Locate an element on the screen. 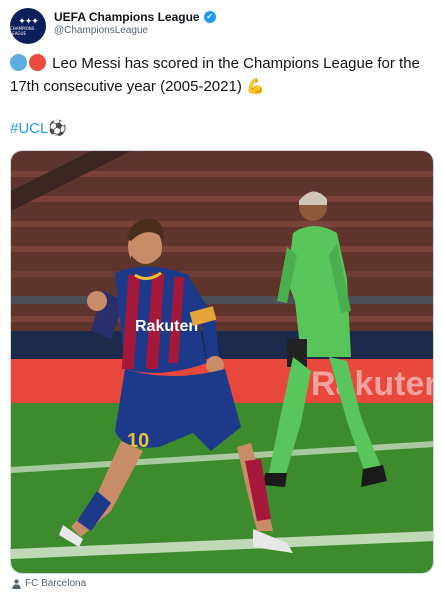 The height and width of the screenshot is (599, 442). jersey-sponsor: Rakuten is located at coordinates (166, 326).